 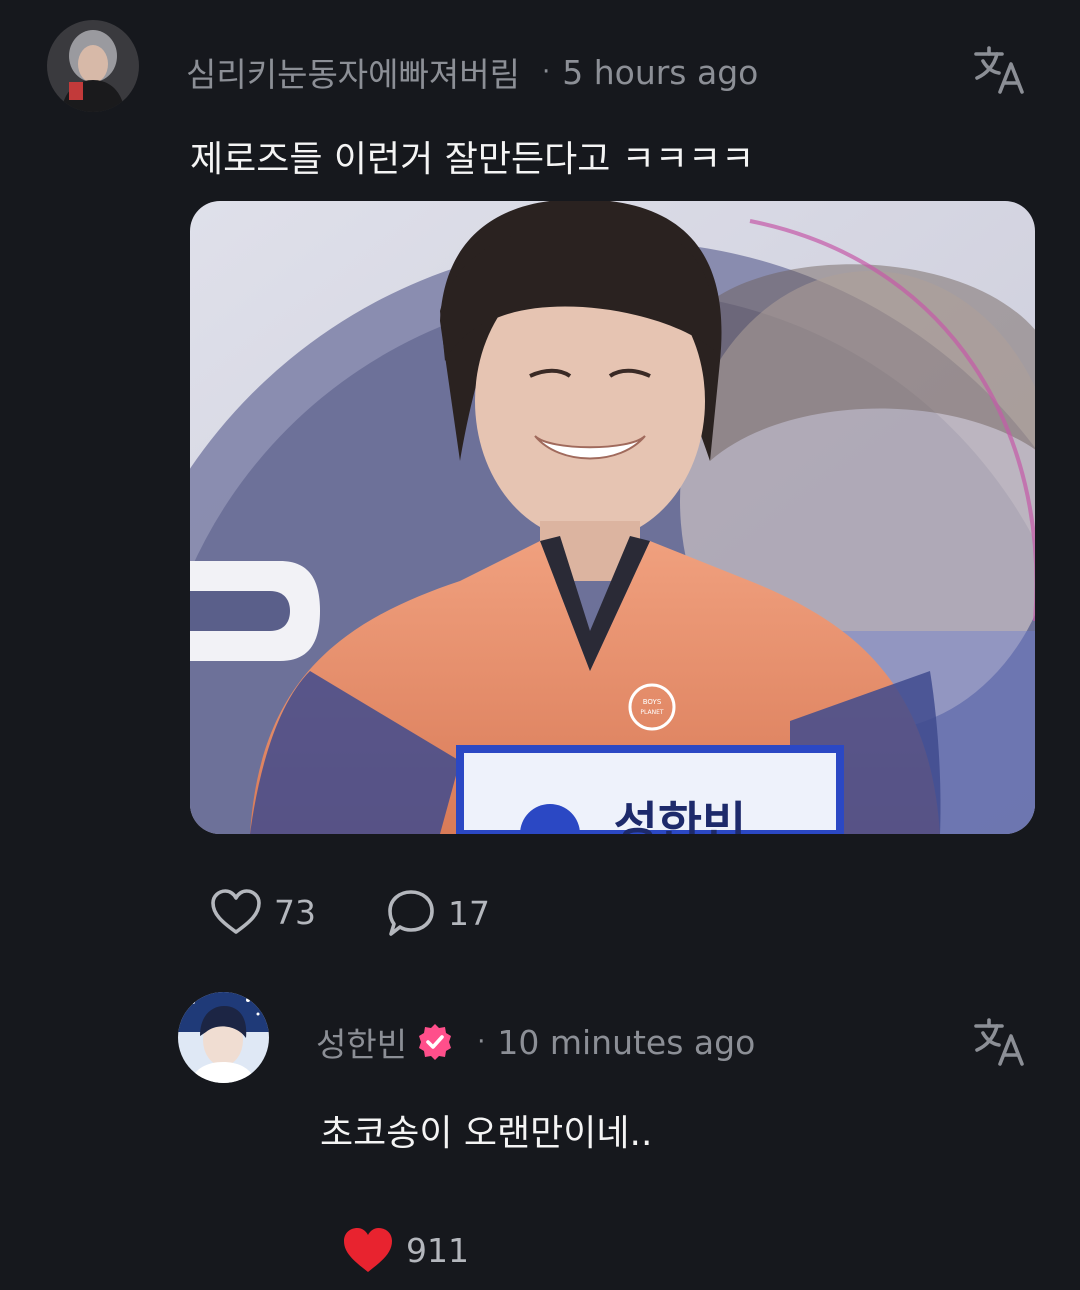 What do you see at coordinates (353, 72) in the screenshot?
I see `commenter-username: 심리키눈동자에빠져버림` at bounding box center [353, 72].